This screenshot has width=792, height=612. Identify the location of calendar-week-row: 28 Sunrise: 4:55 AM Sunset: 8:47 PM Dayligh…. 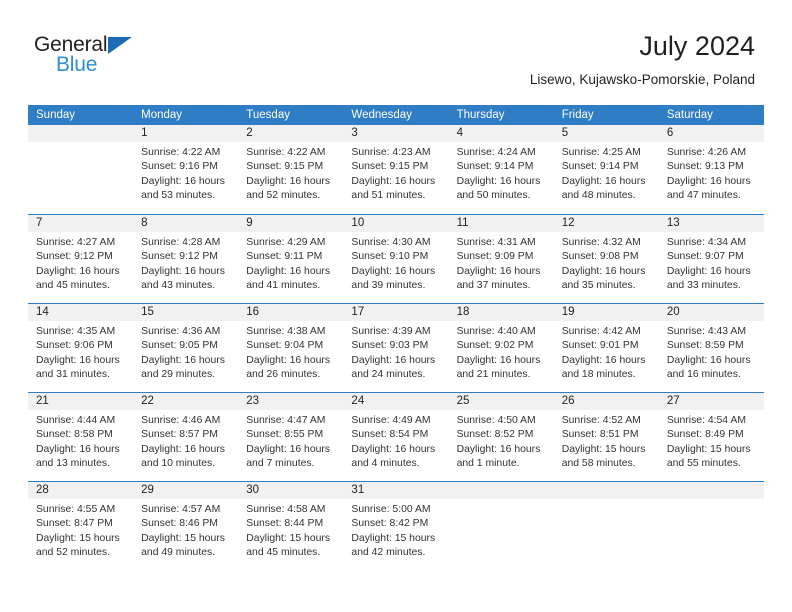
(396, 525).